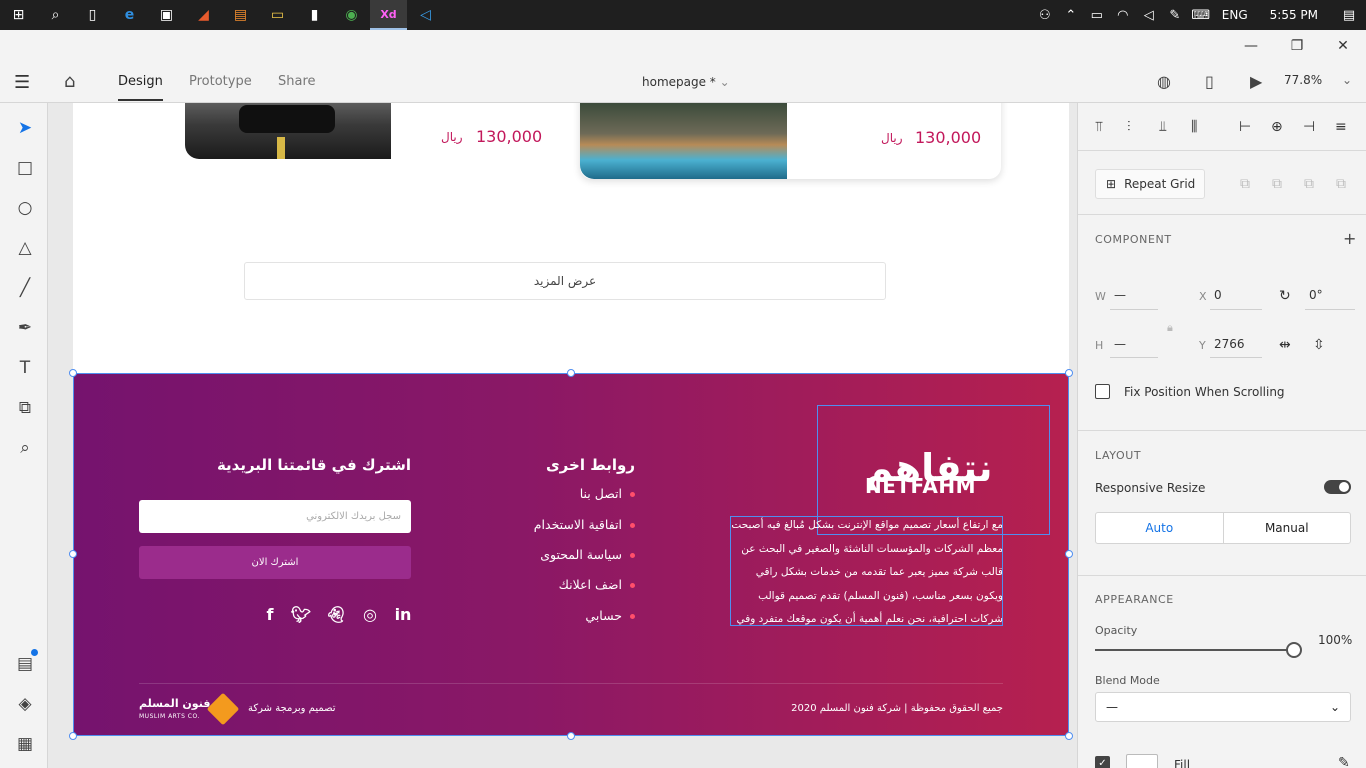  I want to click on html-editor-icon: ▤, so click(240, 15).